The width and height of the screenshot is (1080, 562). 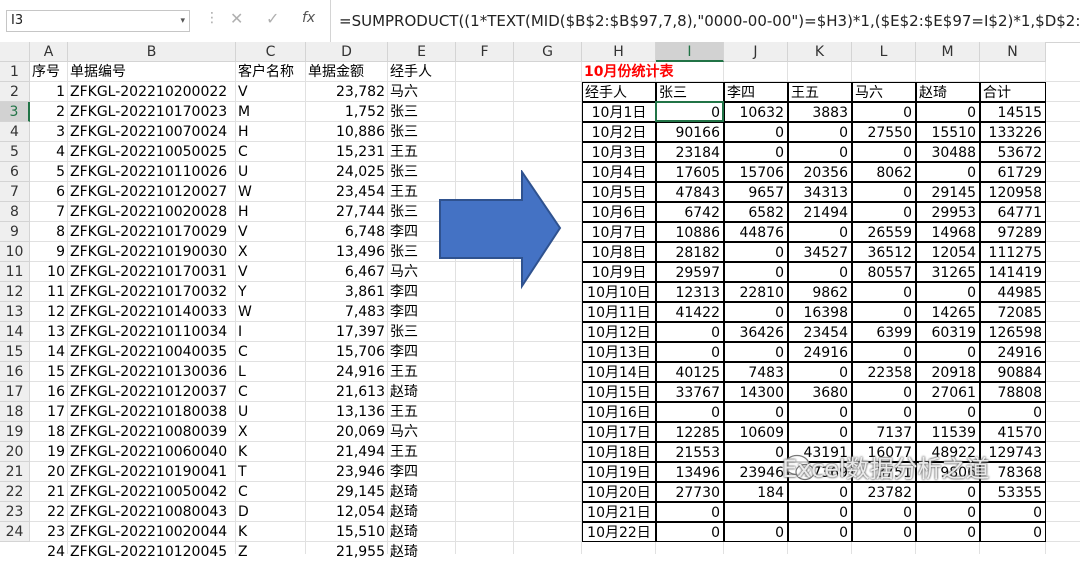 I want to click on summary-cell: 126598, so click(x=1013, y=332).